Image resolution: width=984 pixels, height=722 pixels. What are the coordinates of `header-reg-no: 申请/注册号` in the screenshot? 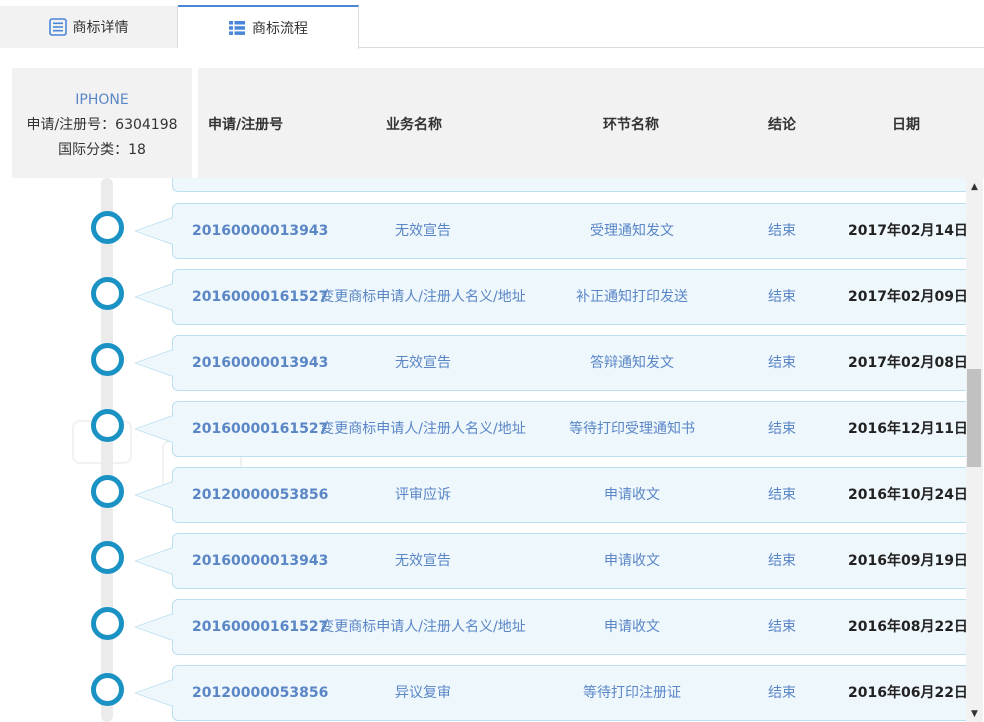 It's located at (246, 125).